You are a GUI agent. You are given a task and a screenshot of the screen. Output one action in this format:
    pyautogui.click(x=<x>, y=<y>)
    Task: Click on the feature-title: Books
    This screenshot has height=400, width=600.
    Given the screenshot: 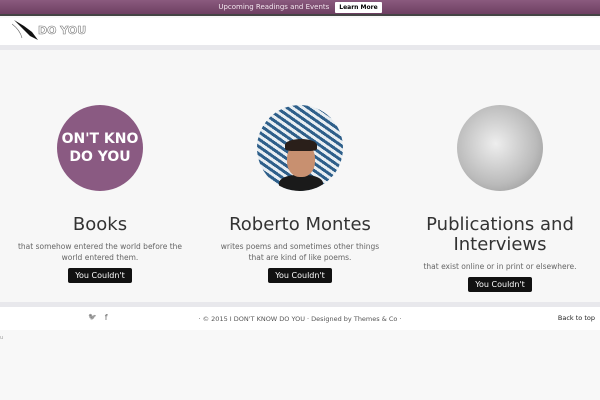 What is the action you would take?
    pyautogui.click(x=100, y=224)
    